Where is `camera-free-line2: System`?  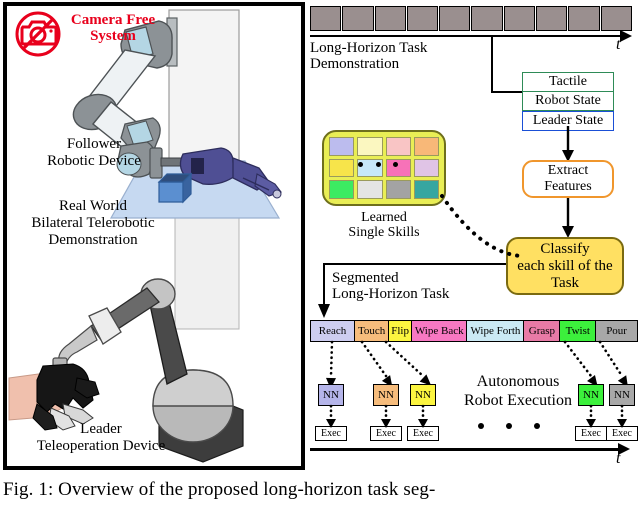 camera-free-line2: System is located at coordinates (113, 36).